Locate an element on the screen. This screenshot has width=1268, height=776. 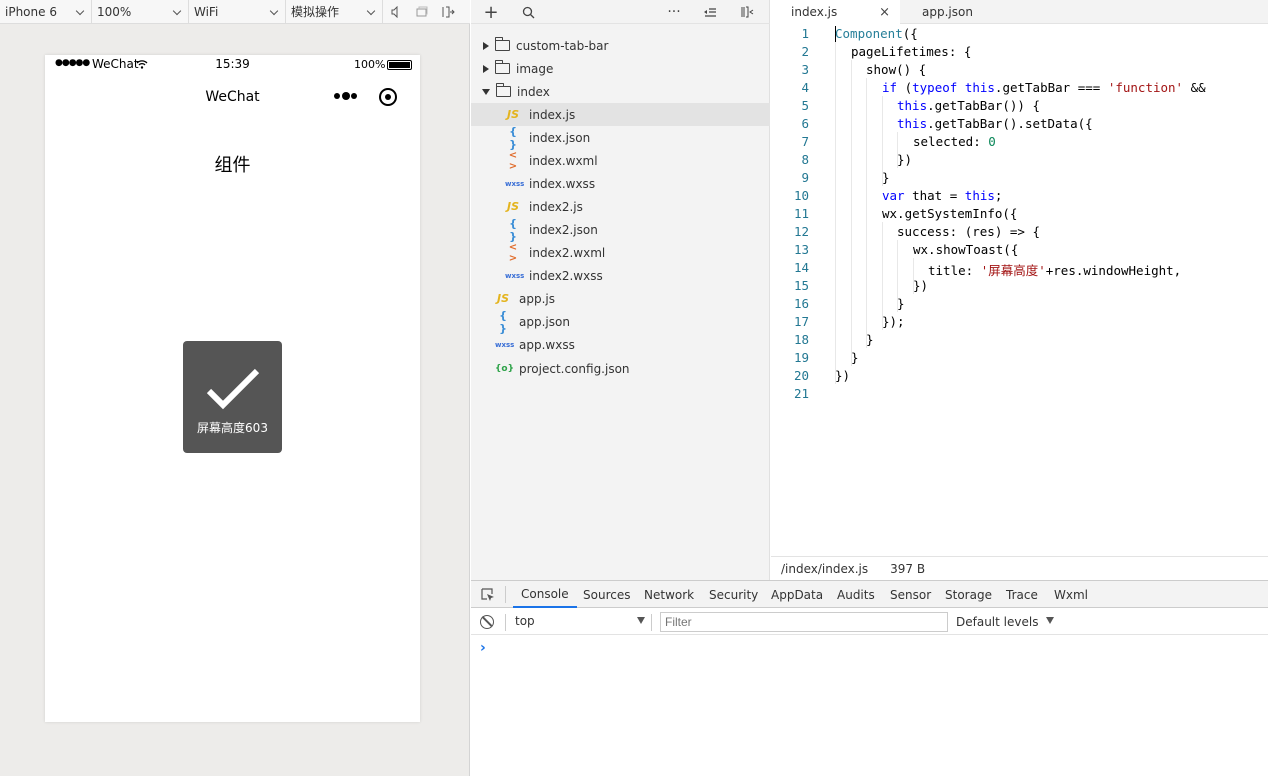
tab-sources: Sources is located at coordinates (606, 594).